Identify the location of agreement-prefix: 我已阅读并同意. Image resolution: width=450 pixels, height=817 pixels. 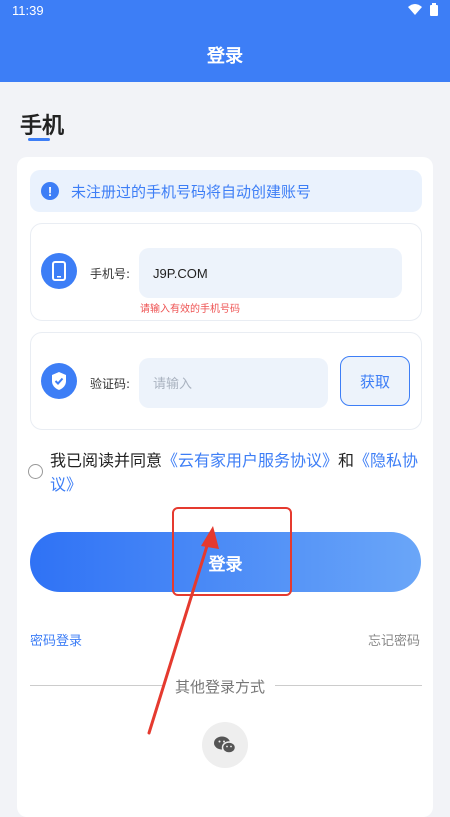
(106, 460).